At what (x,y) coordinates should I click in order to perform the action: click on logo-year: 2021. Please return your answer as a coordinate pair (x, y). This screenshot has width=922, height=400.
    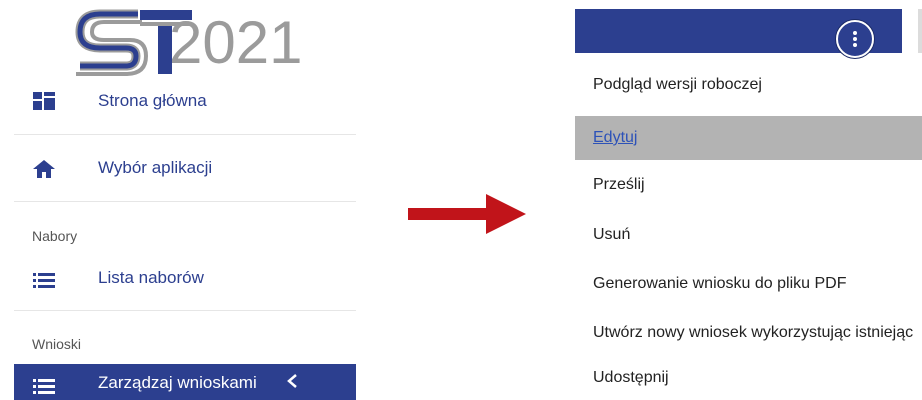
    Looking at the image, I should click on (236, 42).